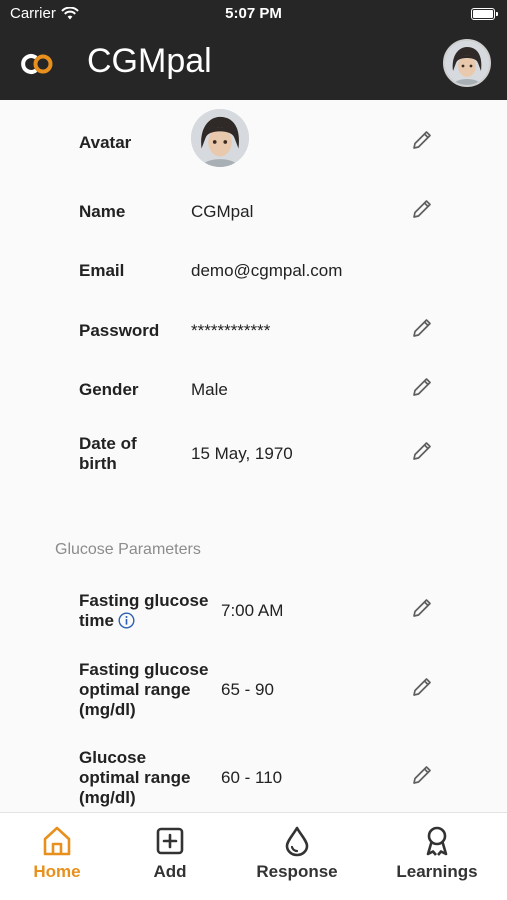  I want to click on status-bar: Carrier 5:07 PM, so click(253, 14).